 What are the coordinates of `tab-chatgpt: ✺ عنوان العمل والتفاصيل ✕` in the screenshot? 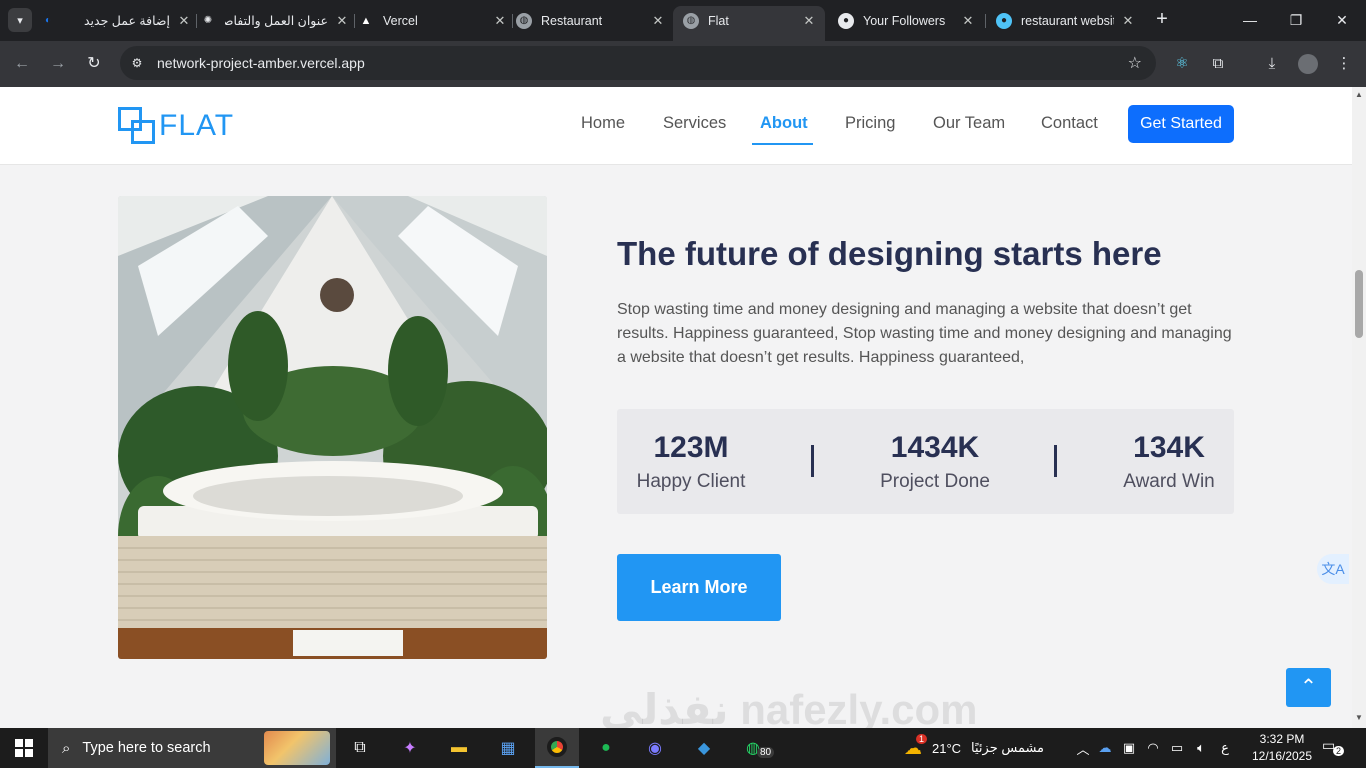 It's located at (275, 20).